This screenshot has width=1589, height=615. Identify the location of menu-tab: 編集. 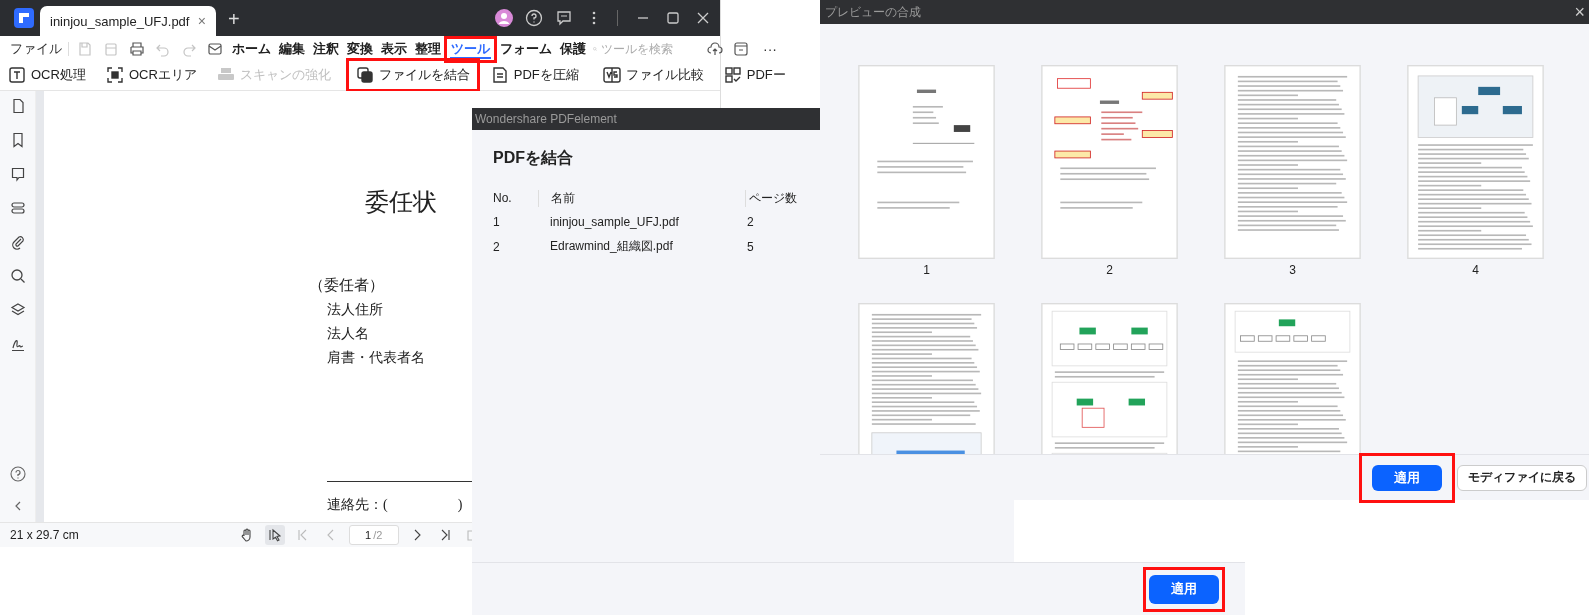
(292, 49).